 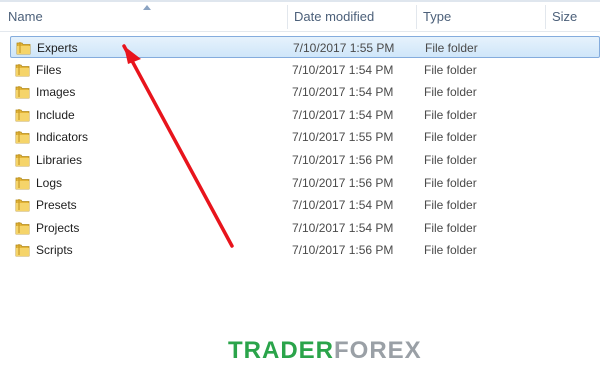 I want to click on file-row-images: Images 7/10/2017 1:54 PM File folder, so click(x=305, y=92).